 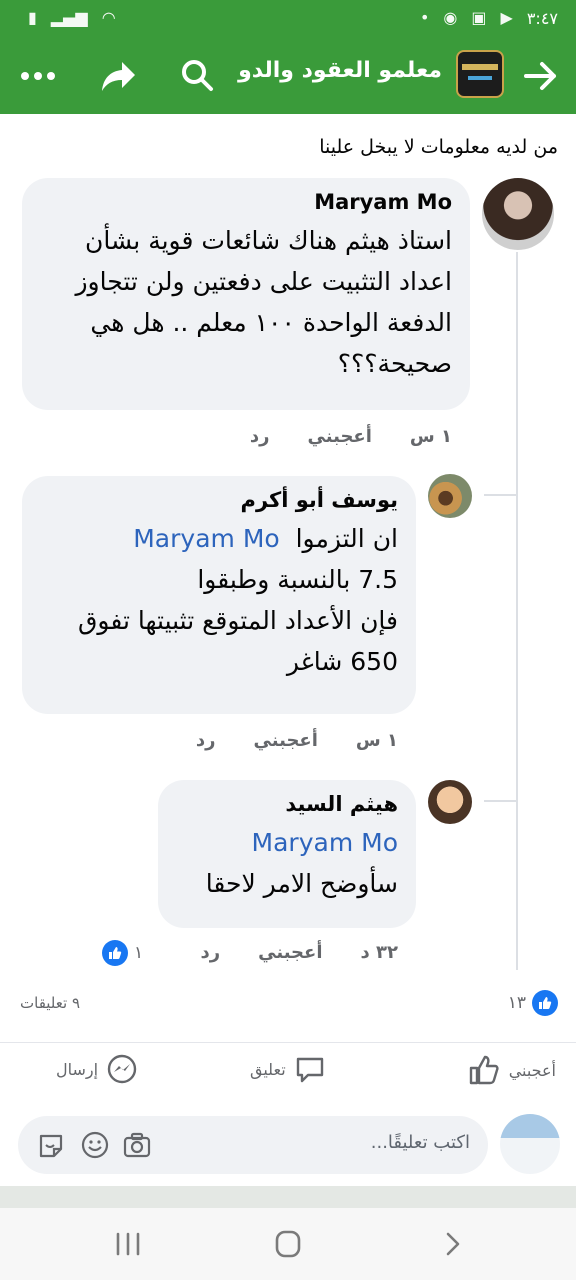 I want to click on comment-button: تعليق, so click(x=288, y=1069).